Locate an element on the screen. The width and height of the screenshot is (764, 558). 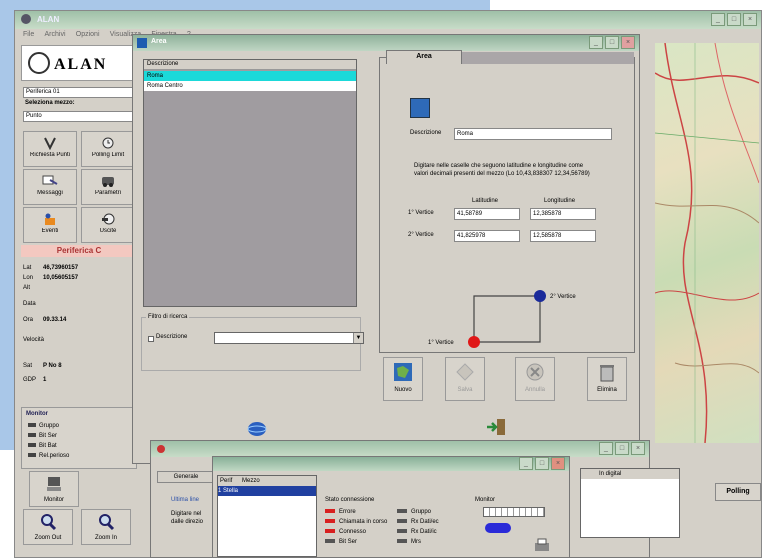
list-header: Descrizione is located at coordinates (250, 65).